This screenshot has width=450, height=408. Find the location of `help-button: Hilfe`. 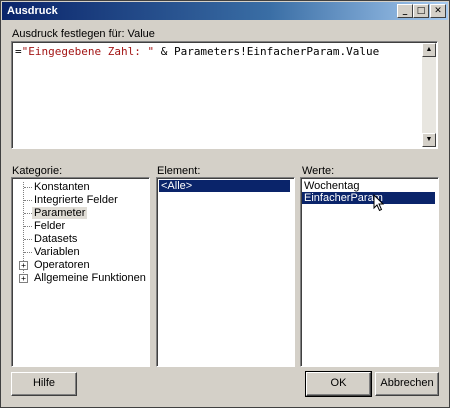

help-button: Hilfe is located at coordinates (44, 384).